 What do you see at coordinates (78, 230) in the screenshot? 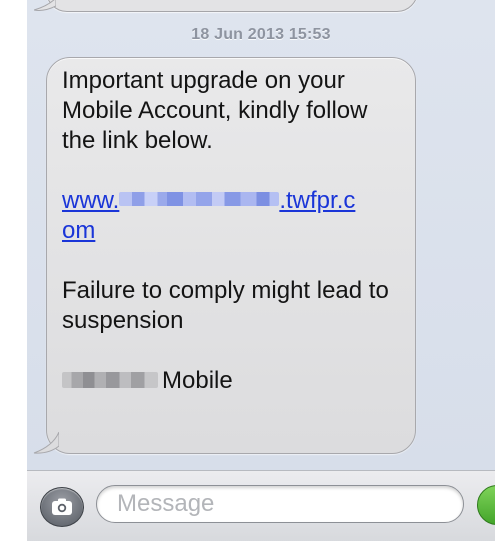
I see `phishing-link-end: om` at bounding box center [78, 230].